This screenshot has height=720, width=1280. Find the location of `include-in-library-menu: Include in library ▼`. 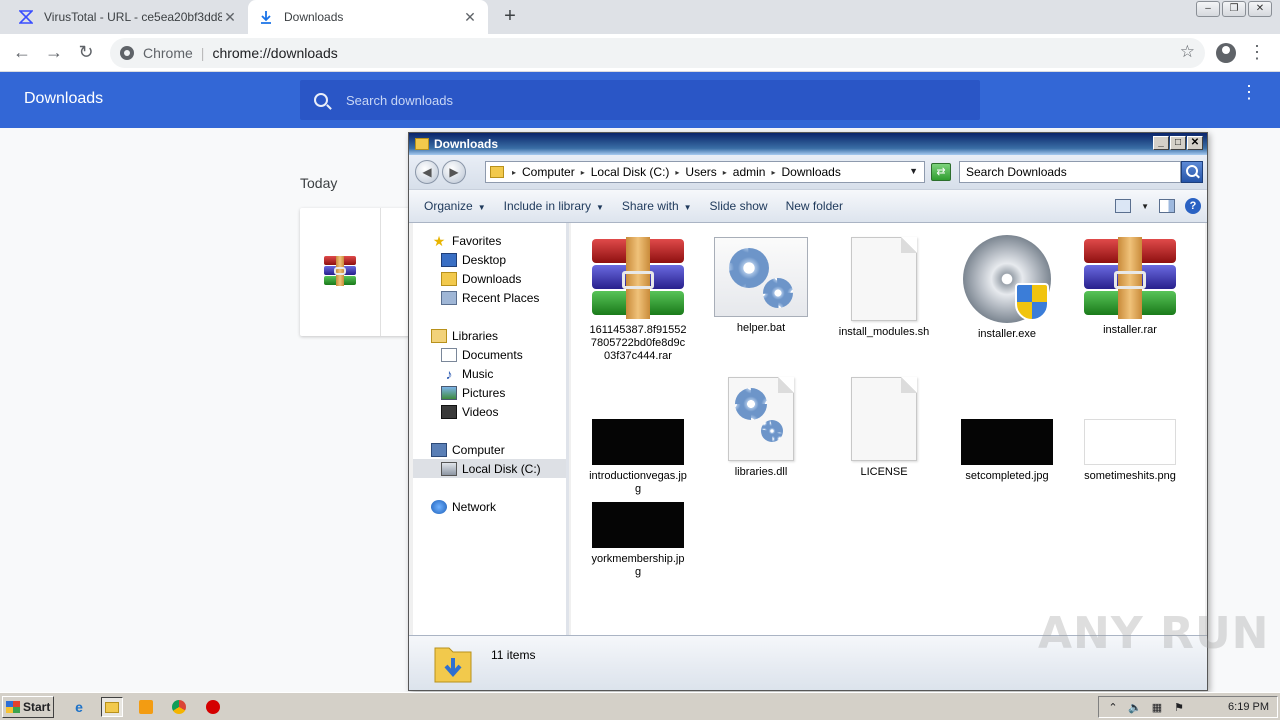

include-in-library-menu: Include in library ▼ is located at coordinates (554, 206).